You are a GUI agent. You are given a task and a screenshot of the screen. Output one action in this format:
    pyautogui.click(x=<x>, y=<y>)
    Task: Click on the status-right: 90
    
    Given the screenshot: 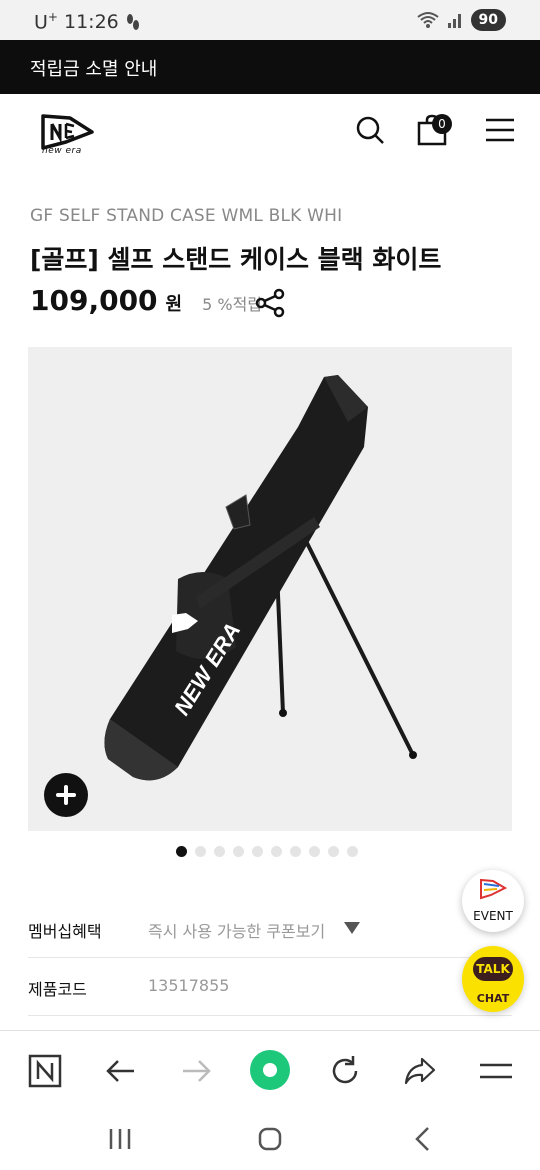 What is the action you would take?
    pyautogui.click(x=461, y=20)
    